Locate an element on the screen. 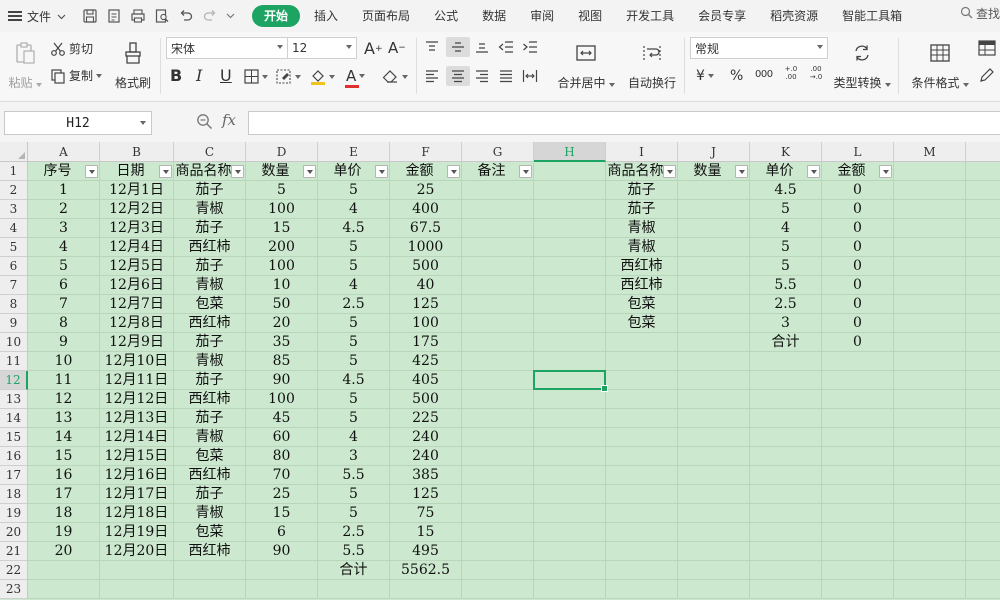 This screenshot has width=1000, height=600. function-icon: fx is located at coordinates (229, 120).